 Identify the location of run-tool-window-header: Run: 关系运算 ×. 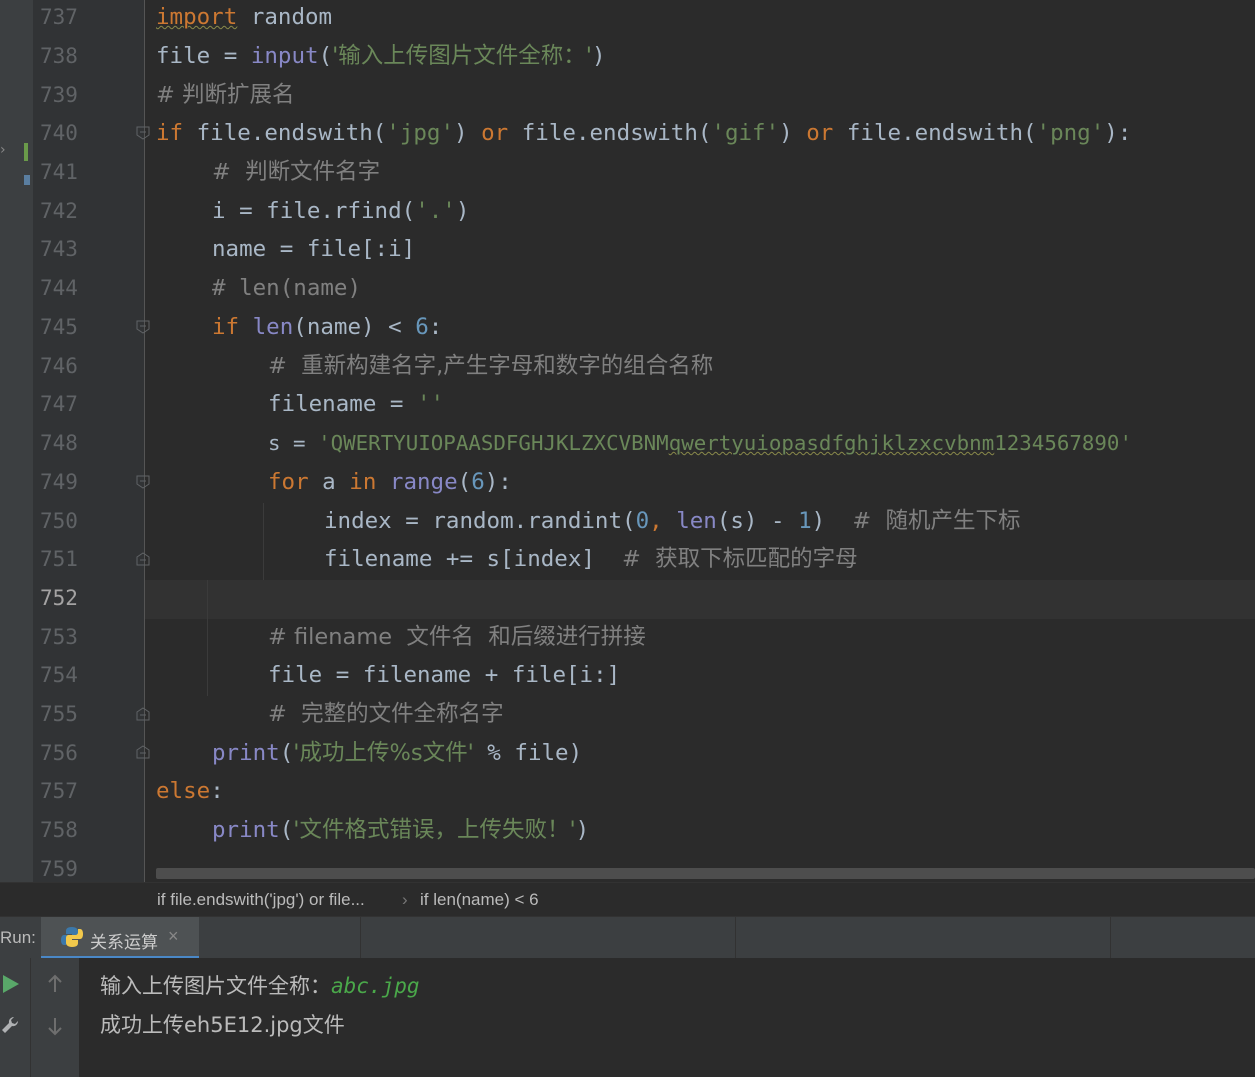
(627, 937).